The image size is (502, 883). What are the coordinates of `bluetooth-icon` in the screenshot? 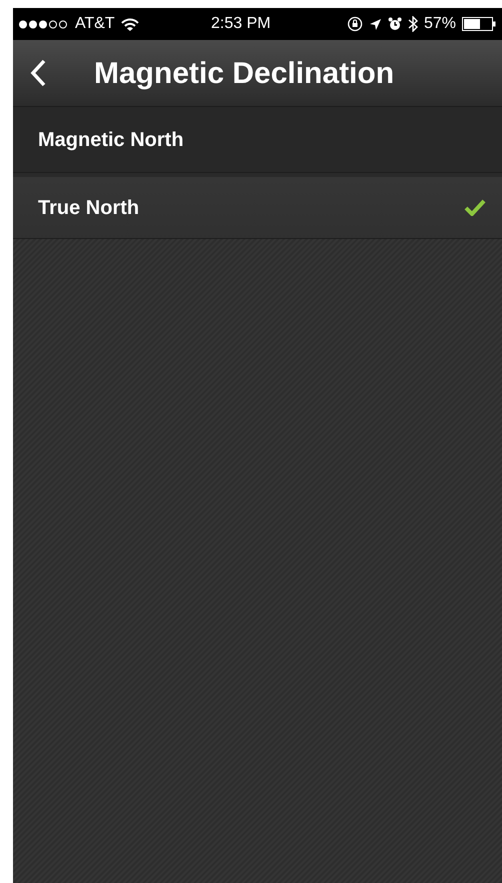 It's located at (413, 24).